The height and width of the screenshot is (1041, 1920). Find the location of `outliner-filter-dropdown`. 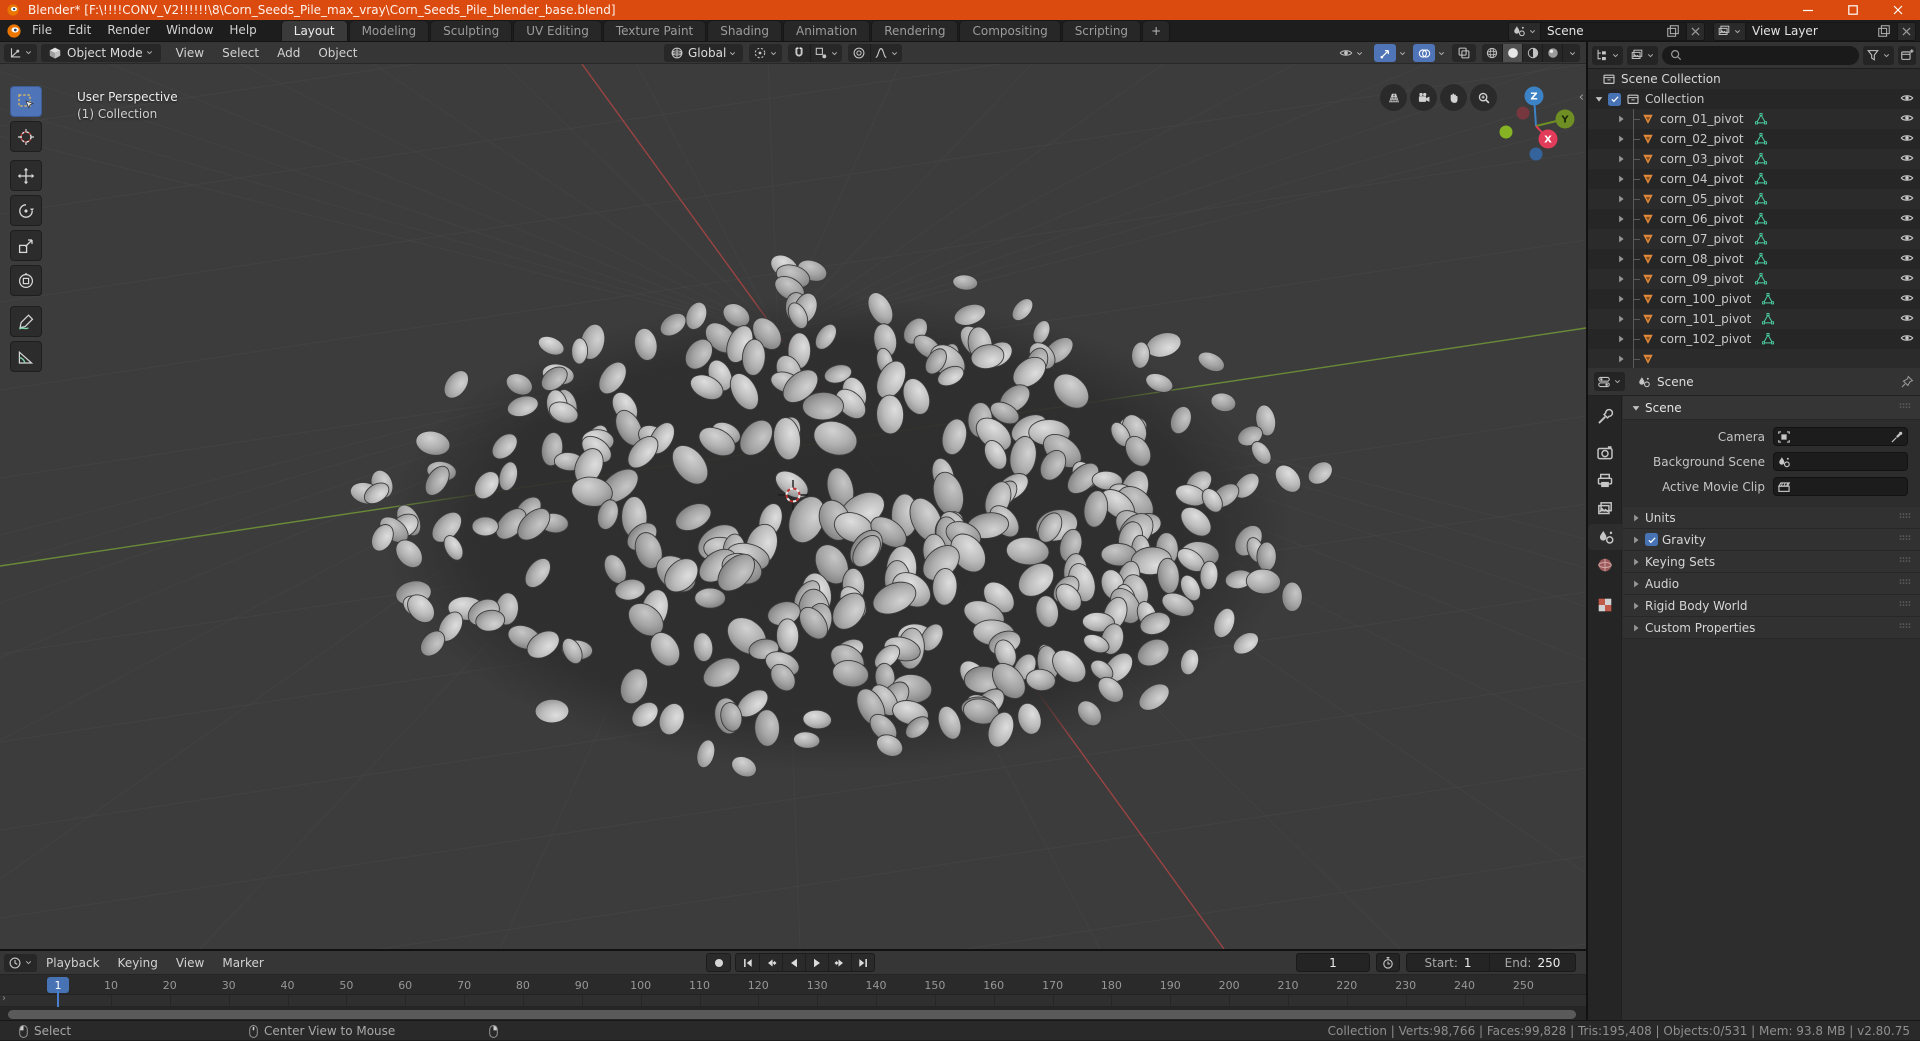

outliner-filter-dropdown is located at coordinates (1878, 55).